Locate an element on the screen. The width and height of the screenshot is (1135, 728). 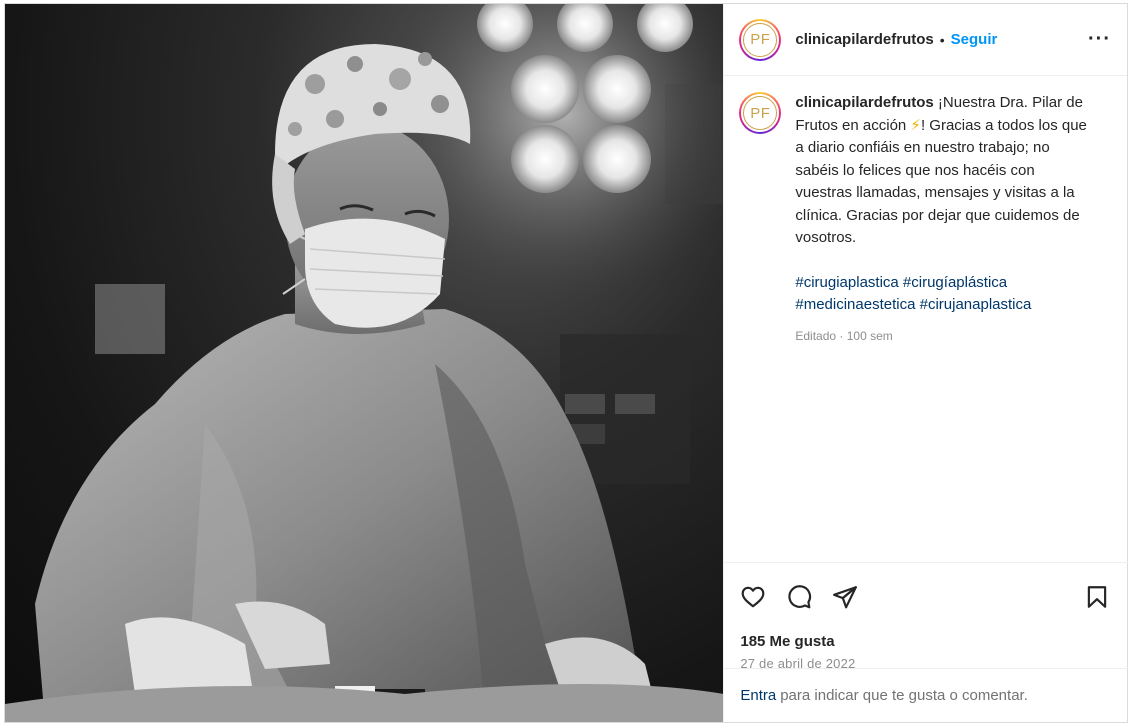
caption-avatar: PF is located at coordinates (760, 113).